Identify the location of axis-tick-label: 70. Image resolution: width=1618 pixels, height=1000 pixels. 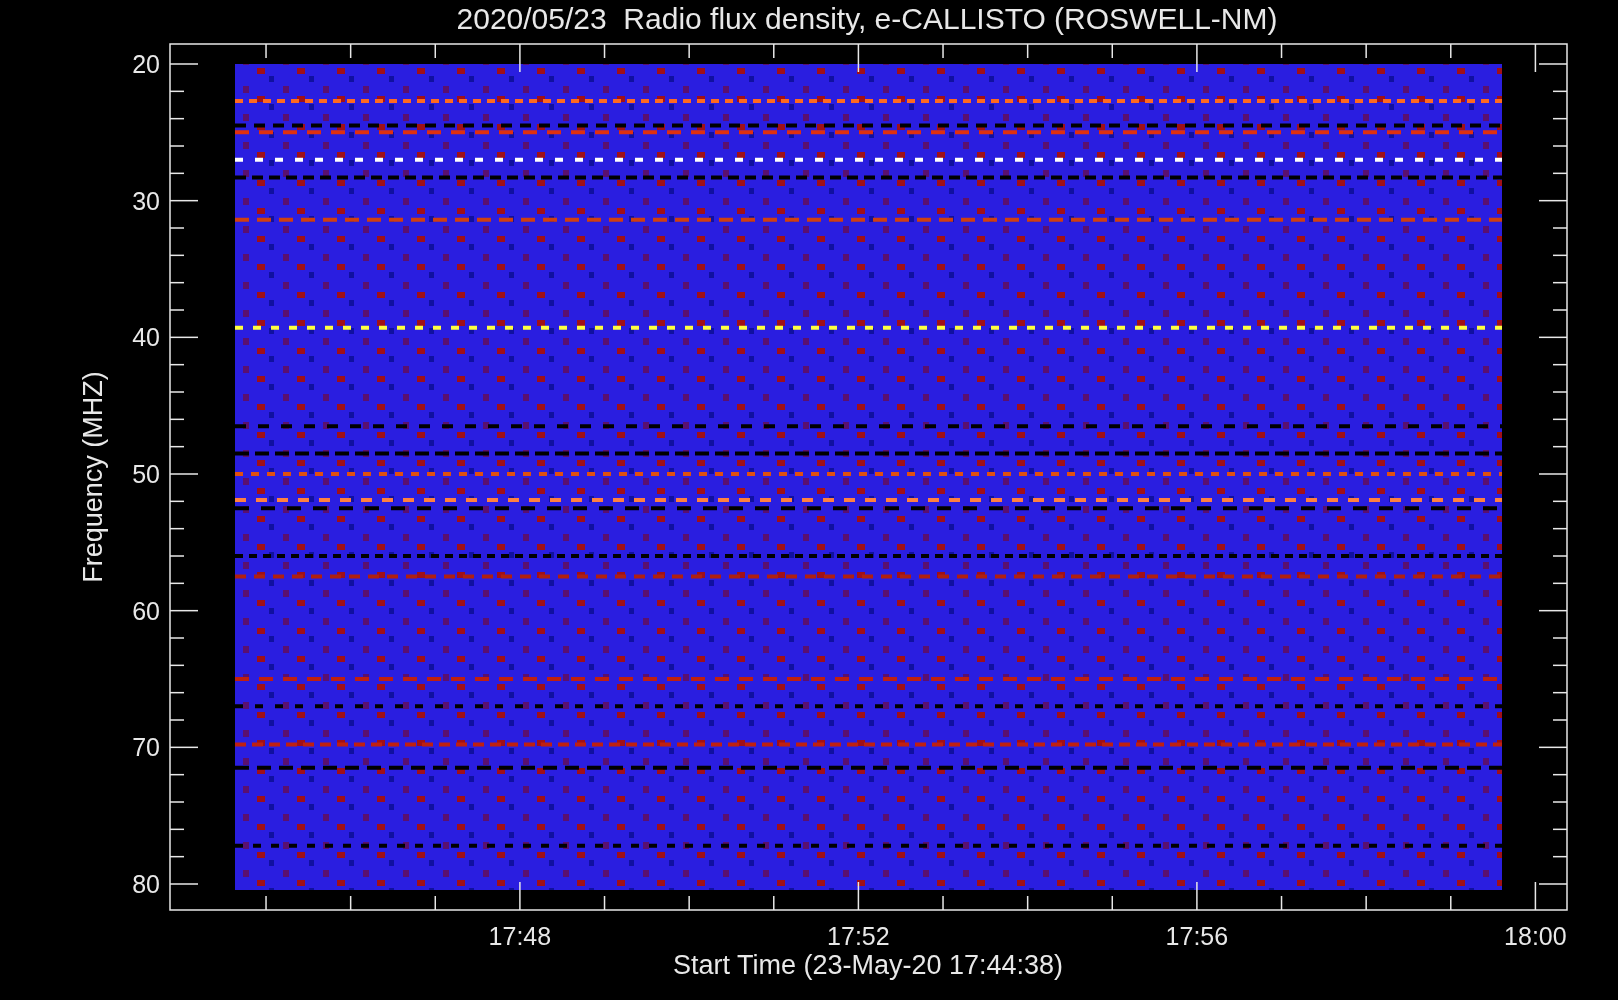
(146, 748).